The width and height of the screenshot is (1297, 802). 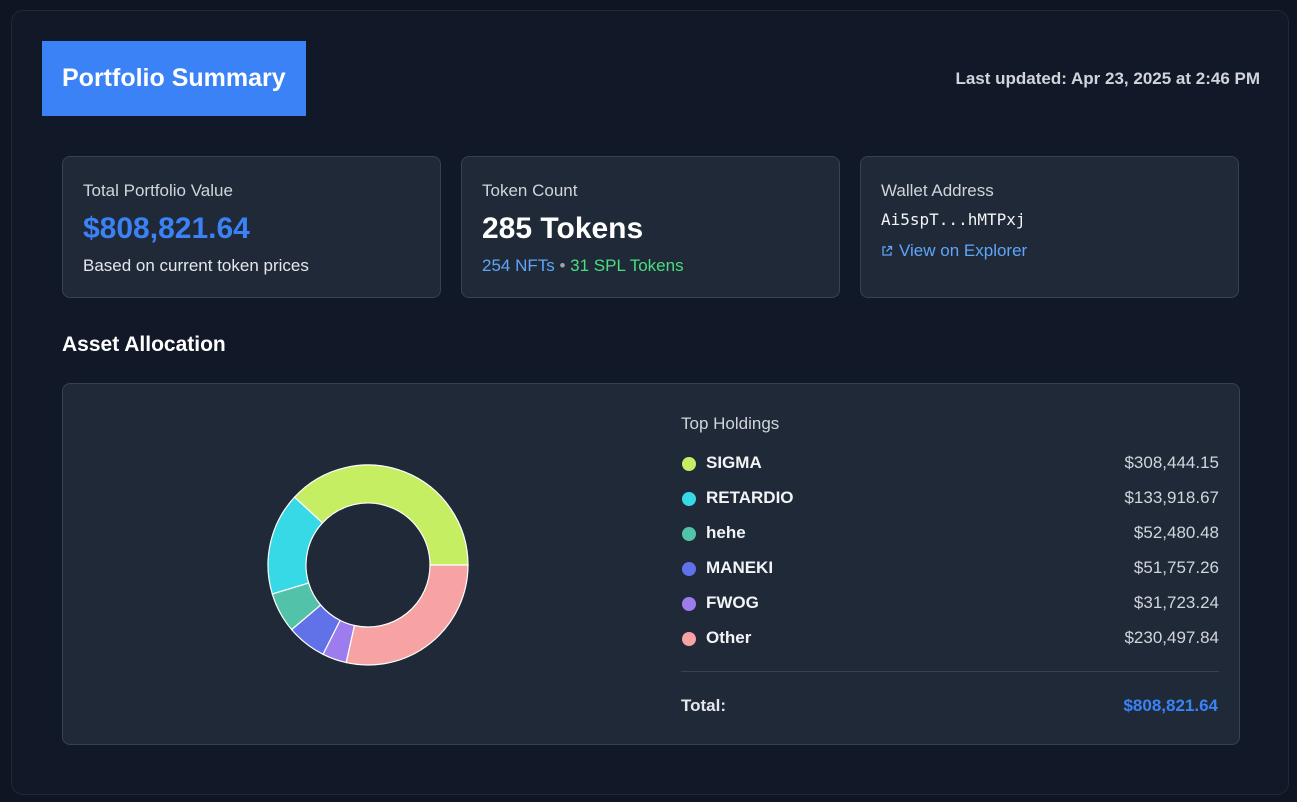 What do you see at coordinates (144, 344) in the screenshot?
I see `asset-allocation-heading: Asset Allocation` at bounding box center [144, 344].